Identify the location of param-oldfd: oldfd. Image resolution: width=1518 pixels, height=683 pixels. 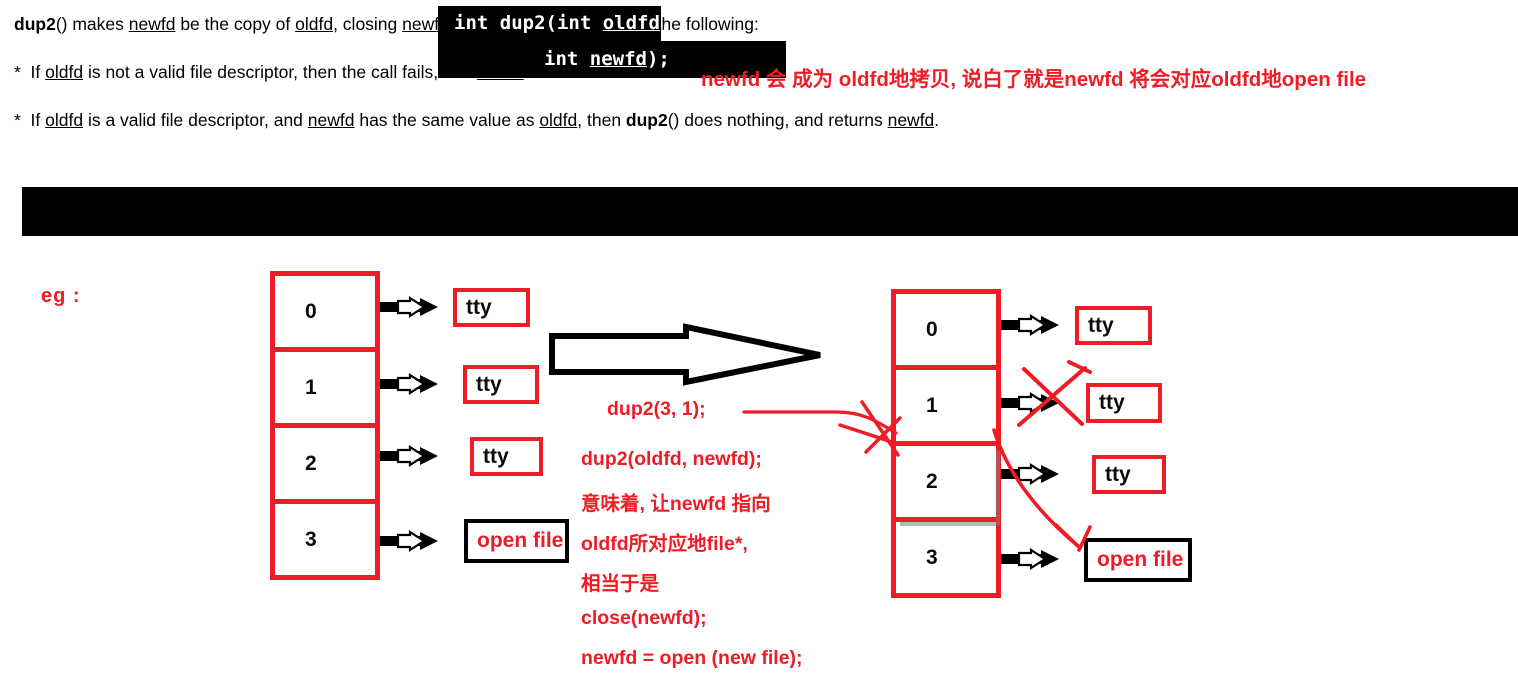
(631, 23).